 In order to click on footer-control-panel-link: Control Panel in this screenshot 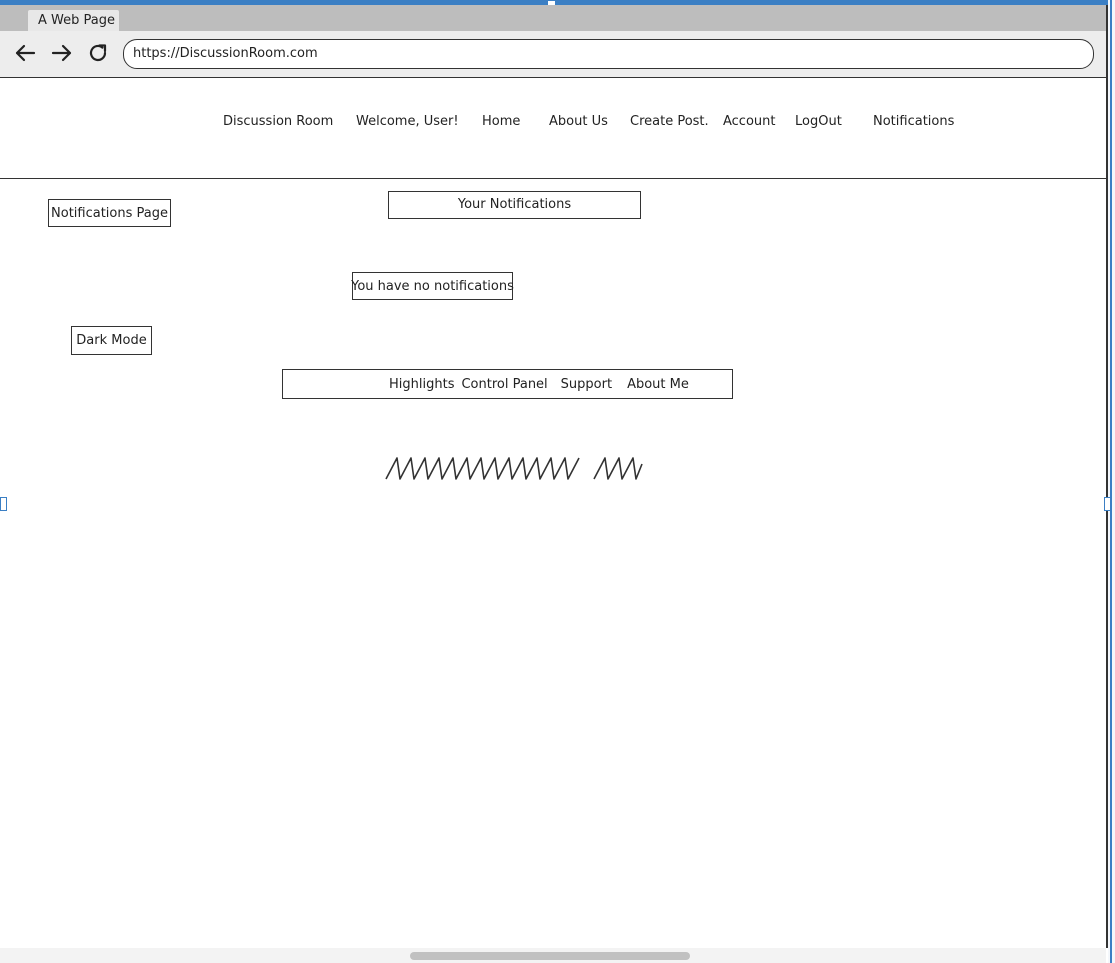, I will do `click(504, 384)`.